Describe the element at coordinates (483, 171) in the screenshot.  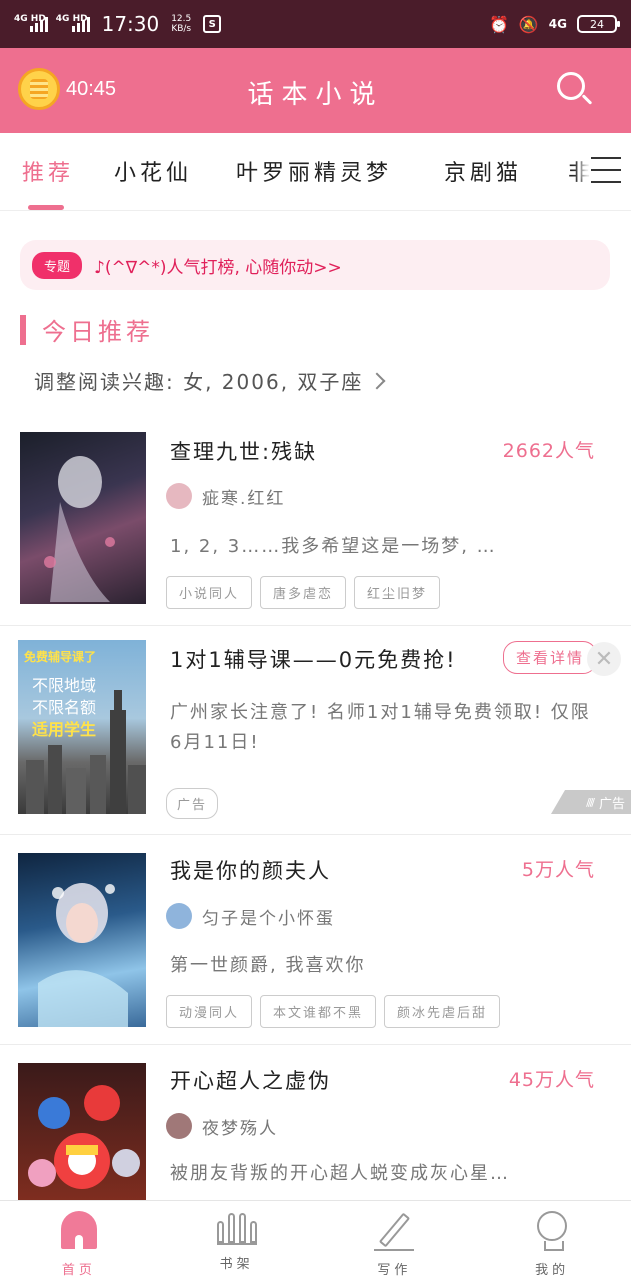
I see `tab-jingjumao: 京剧猫` at that location.